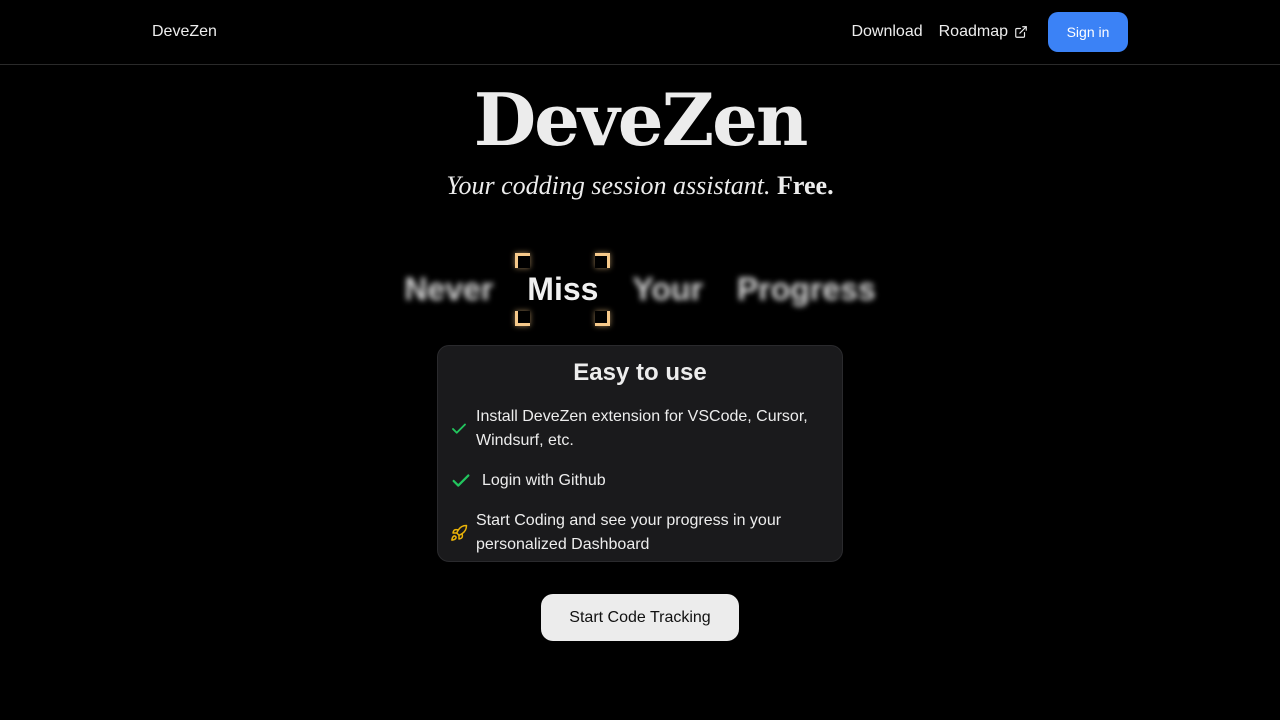 This screenshot has width=1280, height=720. I want to click on main-nav: Download Roadmap Sign in, so click(989, 32).